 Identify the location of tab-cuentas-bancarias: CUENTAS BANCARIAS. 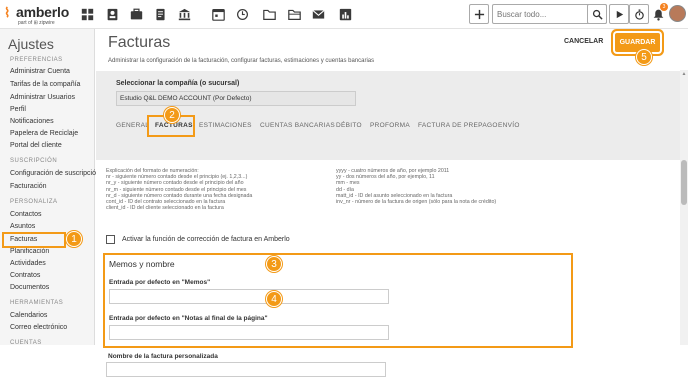
(297, 125).